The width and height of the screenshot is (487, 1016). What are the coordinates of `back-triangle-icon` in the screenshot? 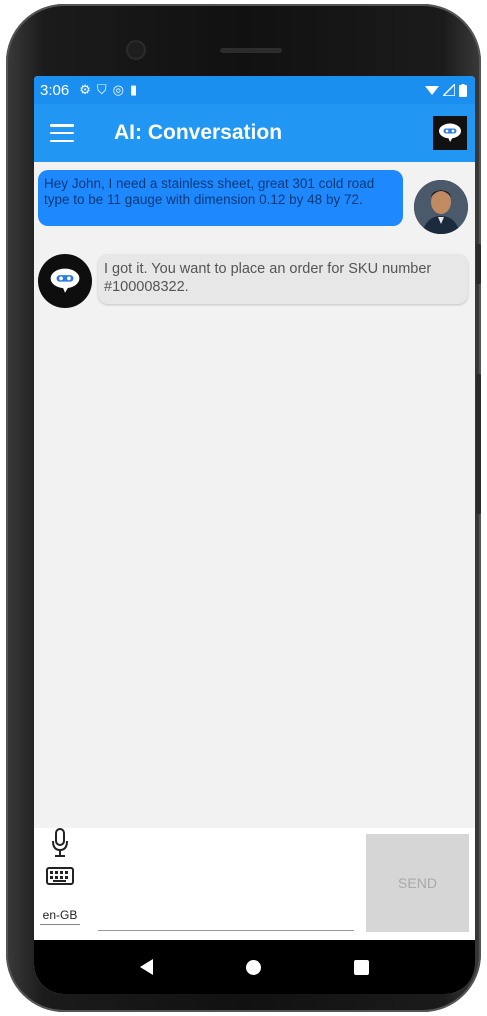 It's located at (147, 967).